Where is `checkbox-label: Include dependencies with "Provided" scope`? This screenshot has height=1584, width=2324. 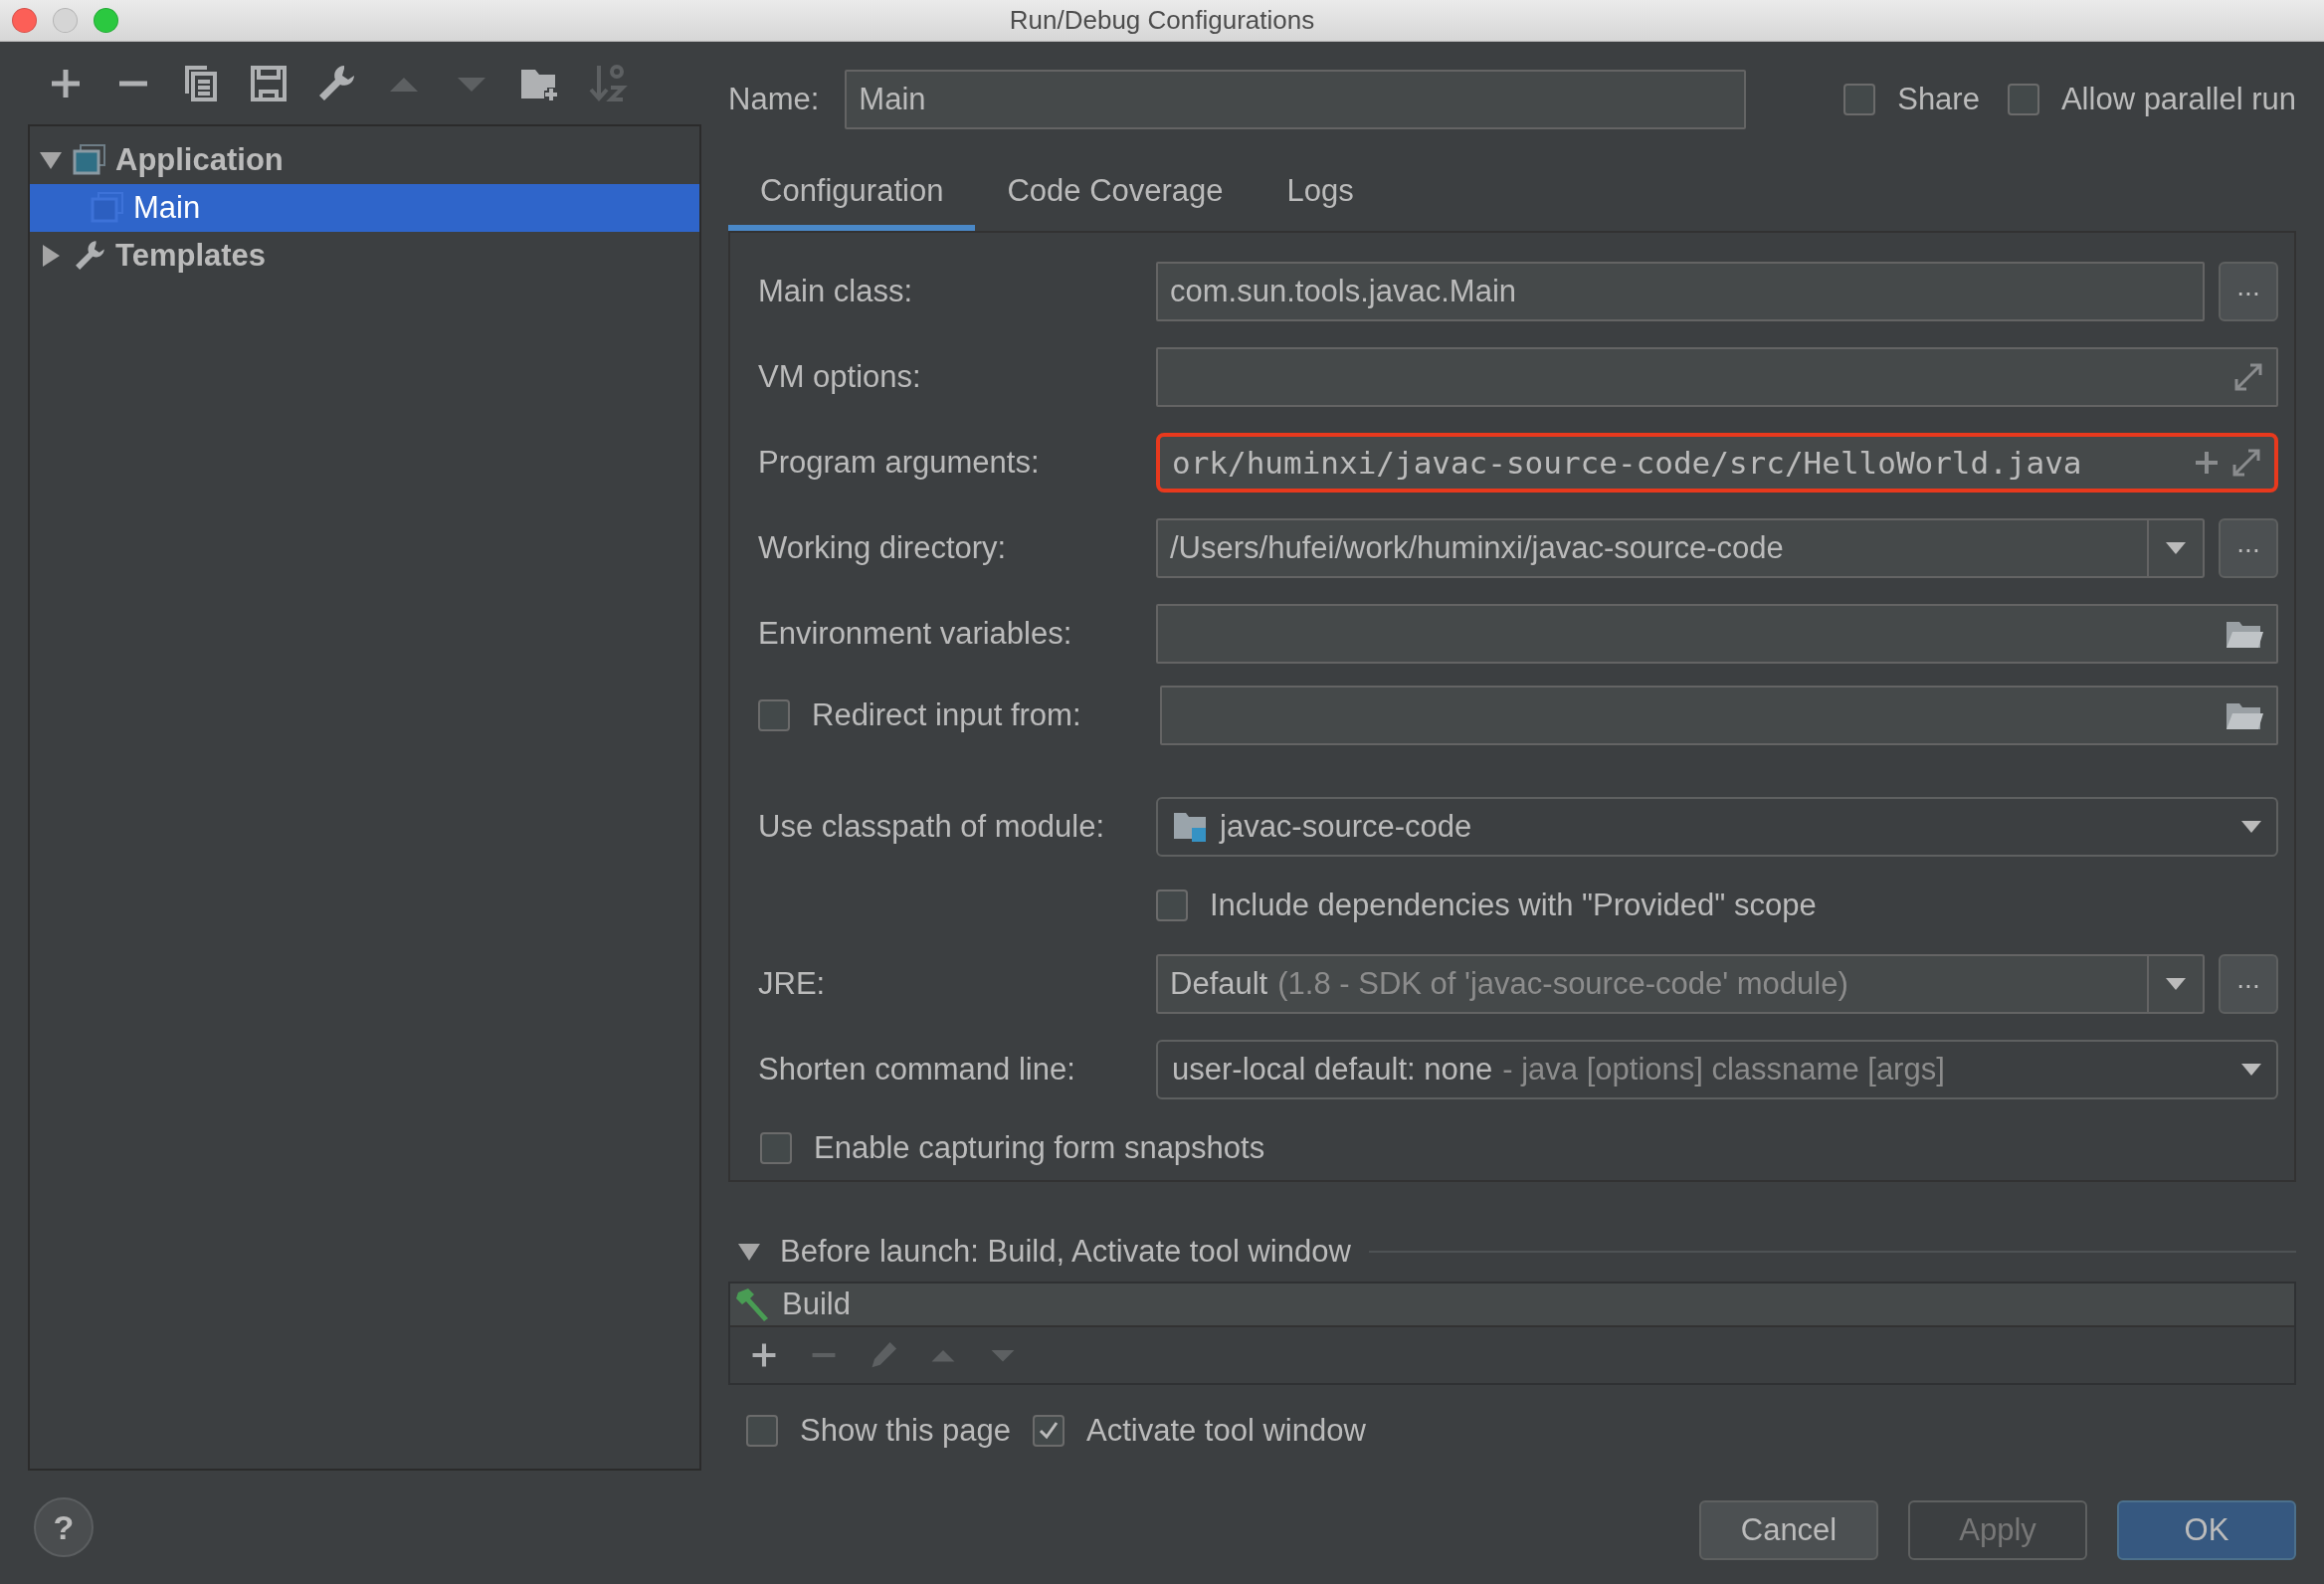
checkbox-label: Include dependencies with "Provided" scope is located at coordinates (1513, 905).